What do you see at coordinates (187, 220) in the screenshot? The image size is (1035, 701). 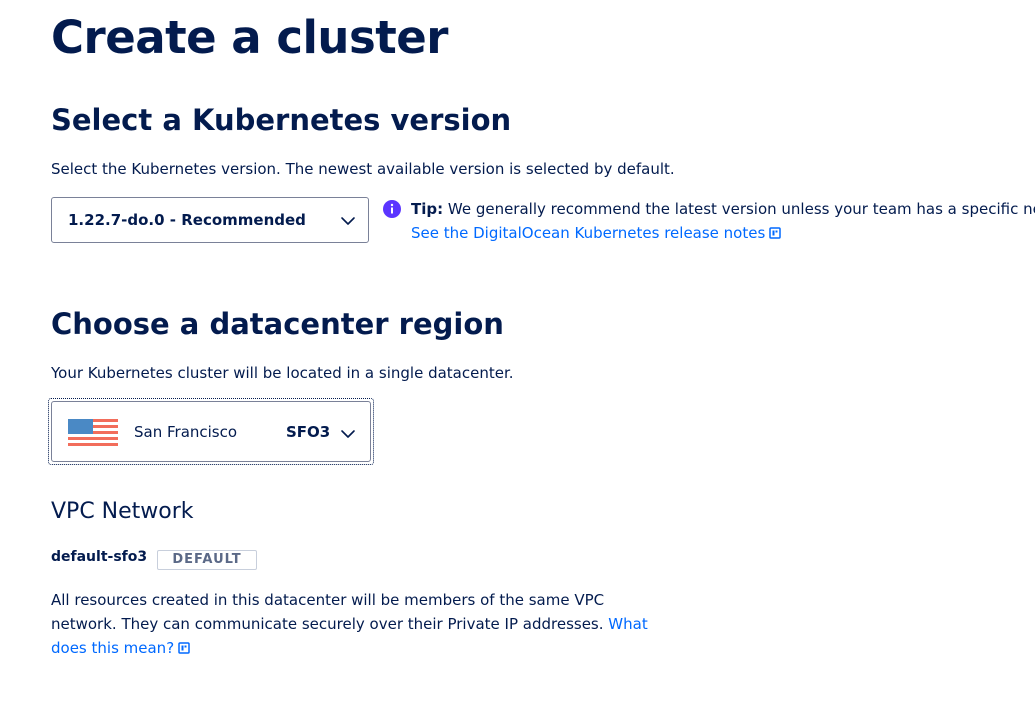 I see `selected-version-value: 1.22.7-do.0 - Recommended` at bounding box center [187, 220].